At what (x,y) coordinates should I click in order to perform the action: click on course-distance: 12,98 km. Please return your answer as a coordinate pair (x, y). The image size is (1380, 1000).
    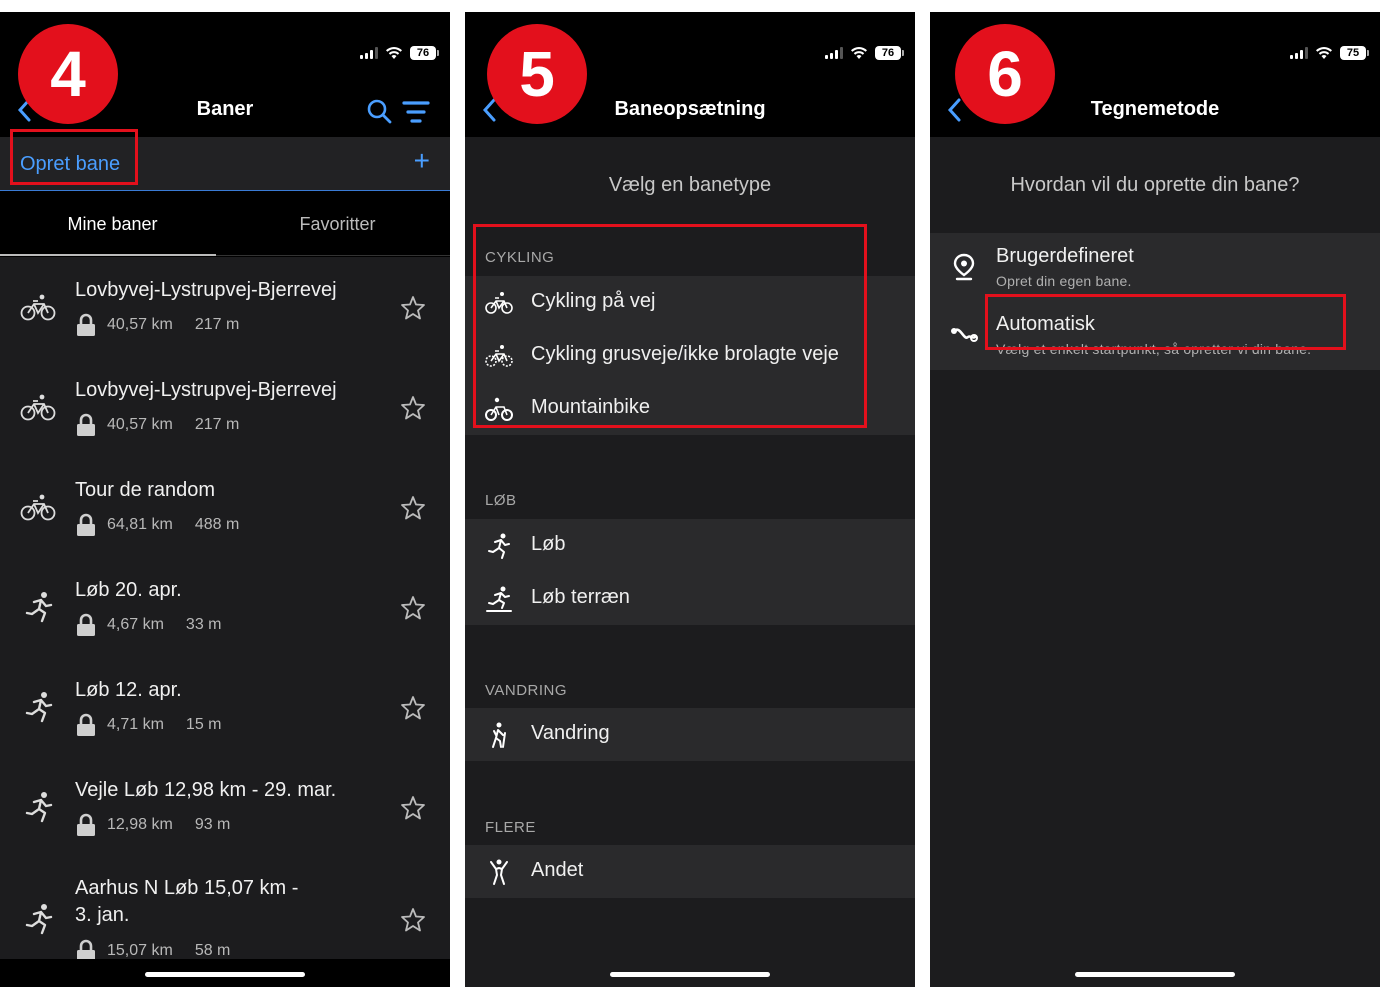
    Looking at the image, I should click on (140, 824).